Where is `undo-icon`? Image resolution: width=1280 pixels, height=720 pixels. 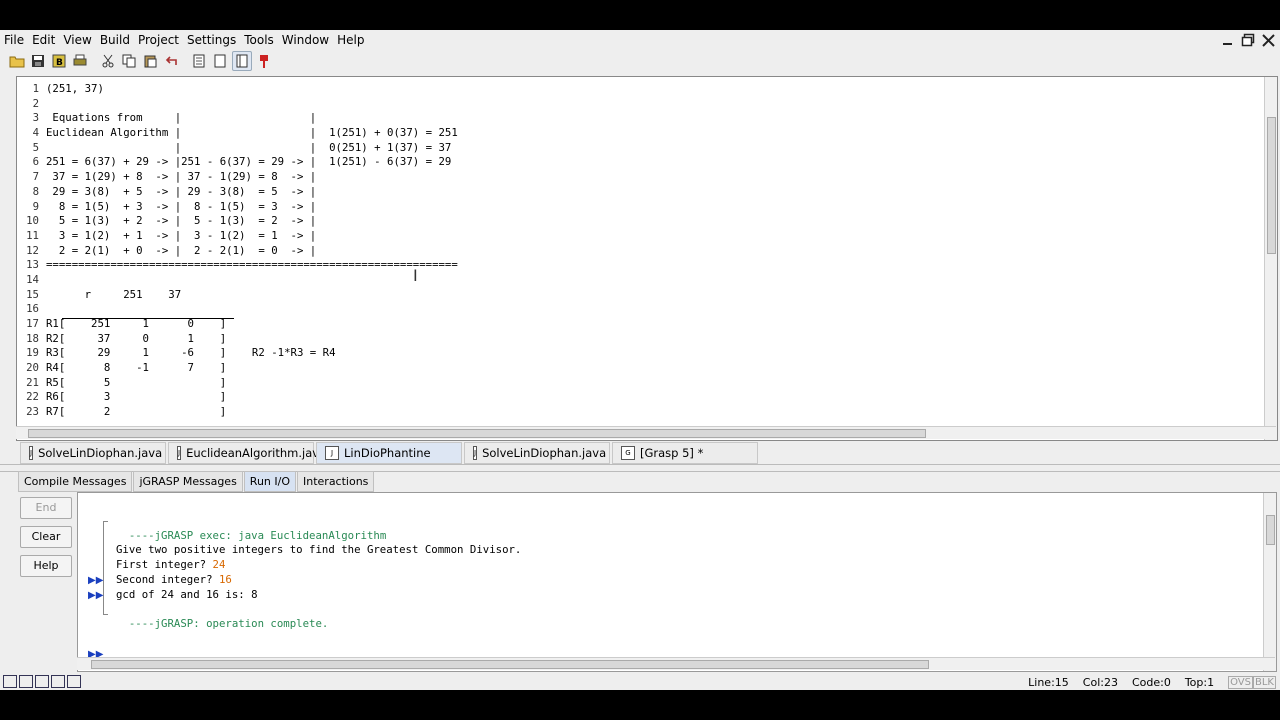 undo-icon is located at coordinates (171, 61).